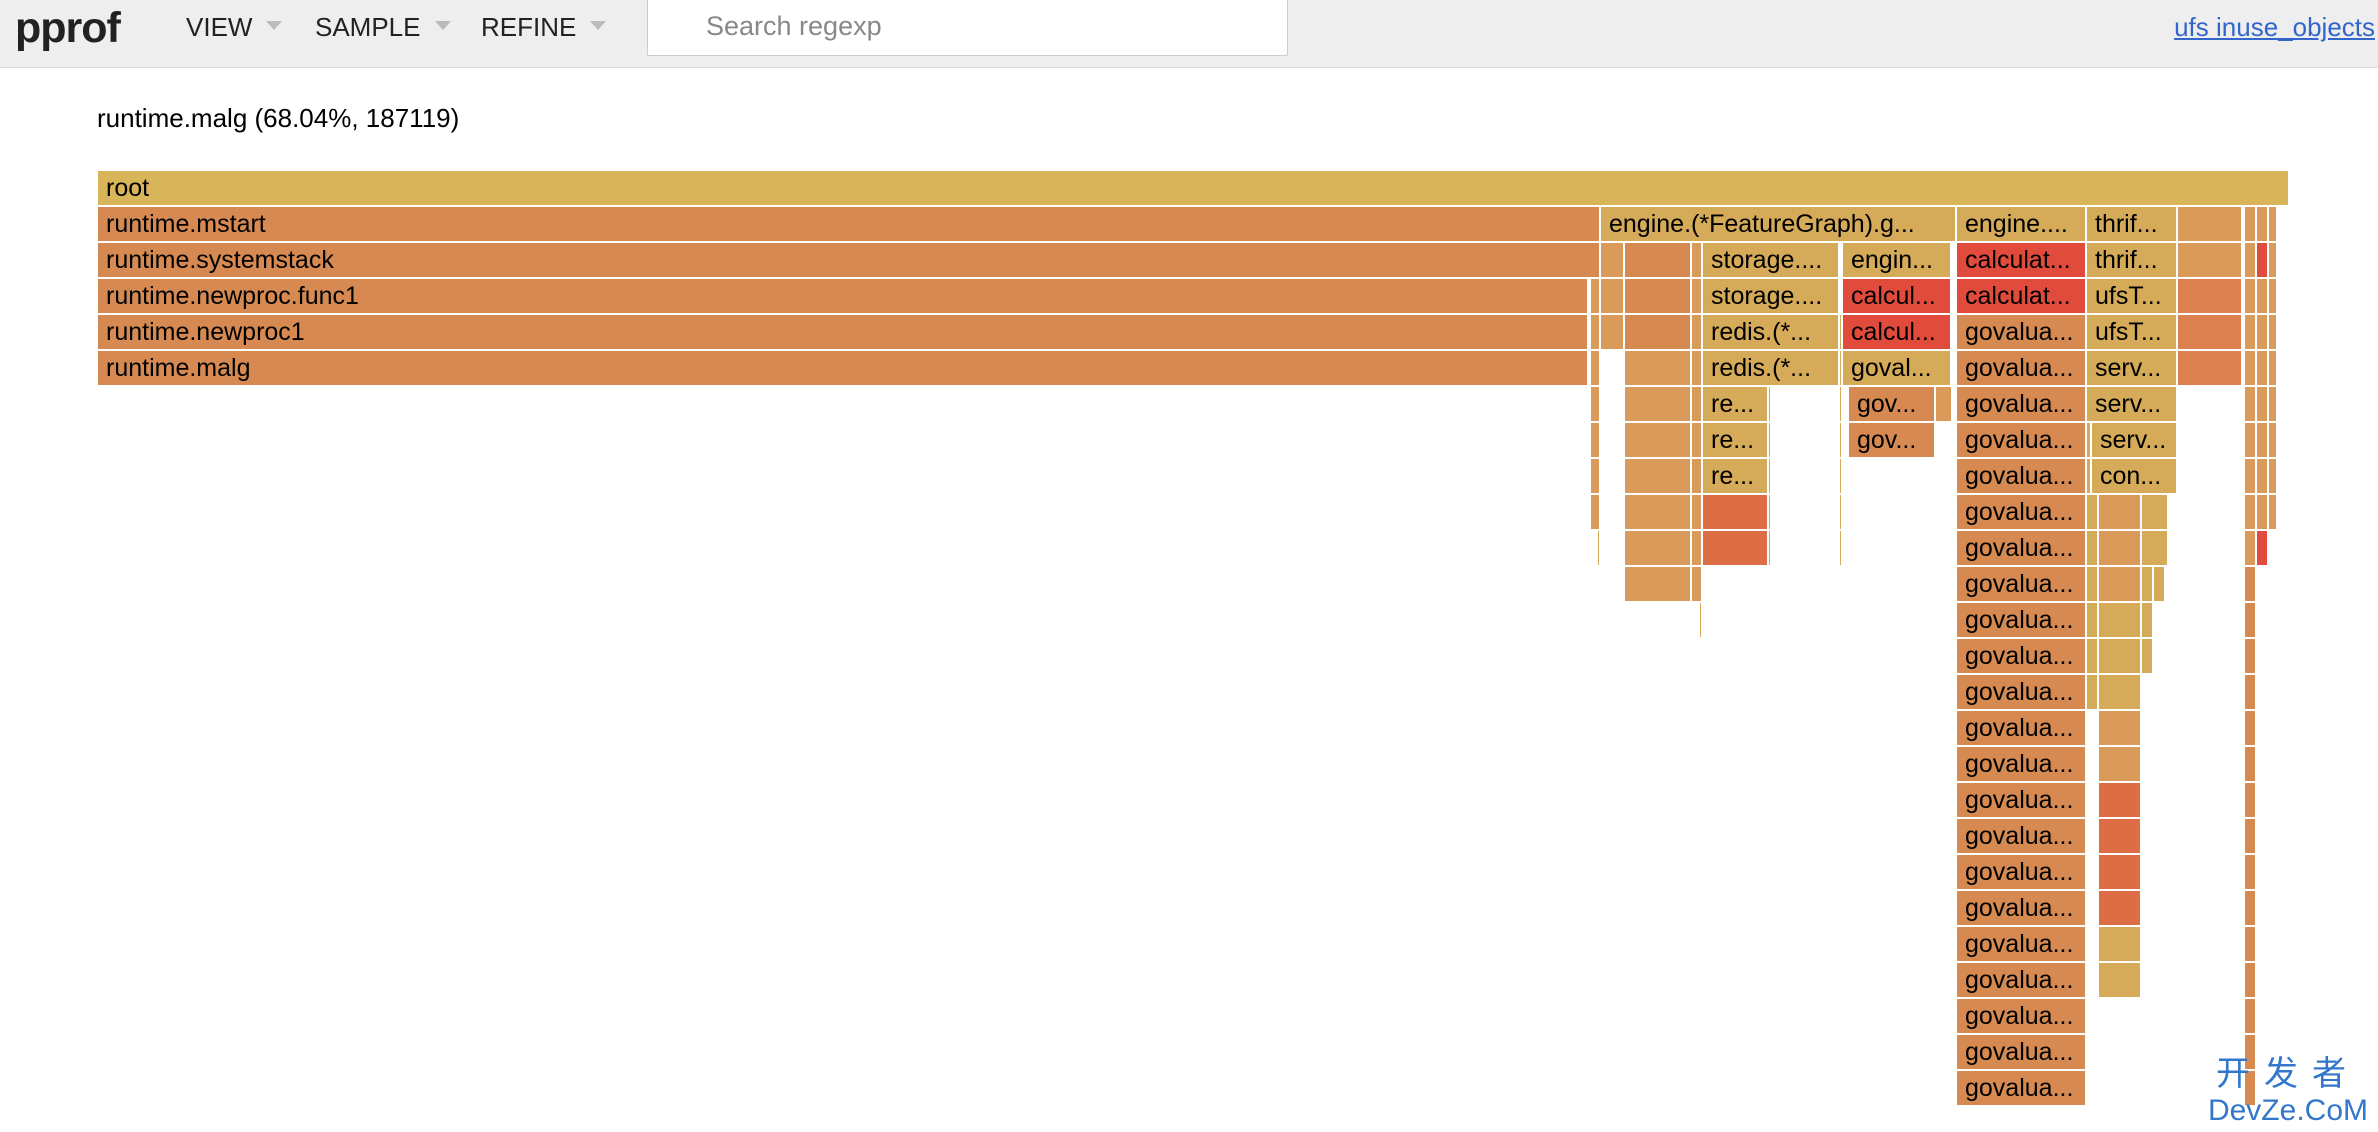 The height and width of the screenshot is (1132, 2378). I want to click on pprof-logo: pprof, so click(68, 28).